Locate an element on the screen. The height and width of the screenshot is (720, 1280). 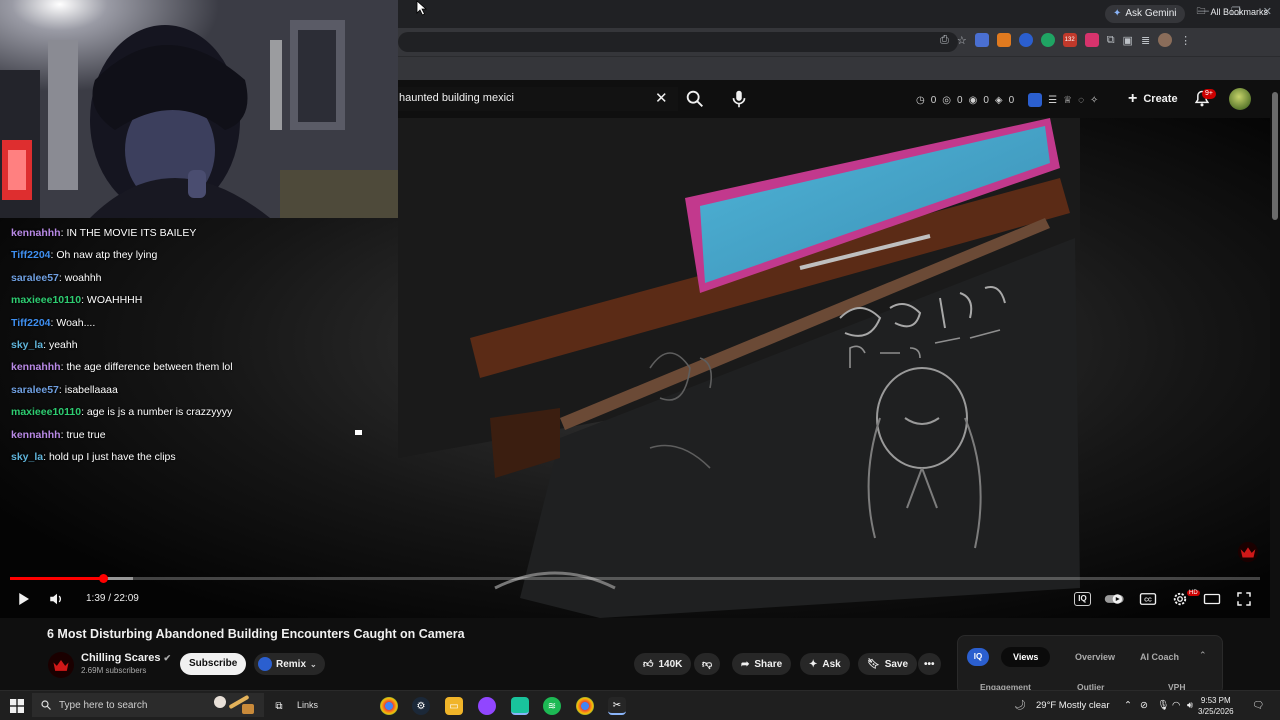
captions-icon: CC is located at coordinates (1148, 599).